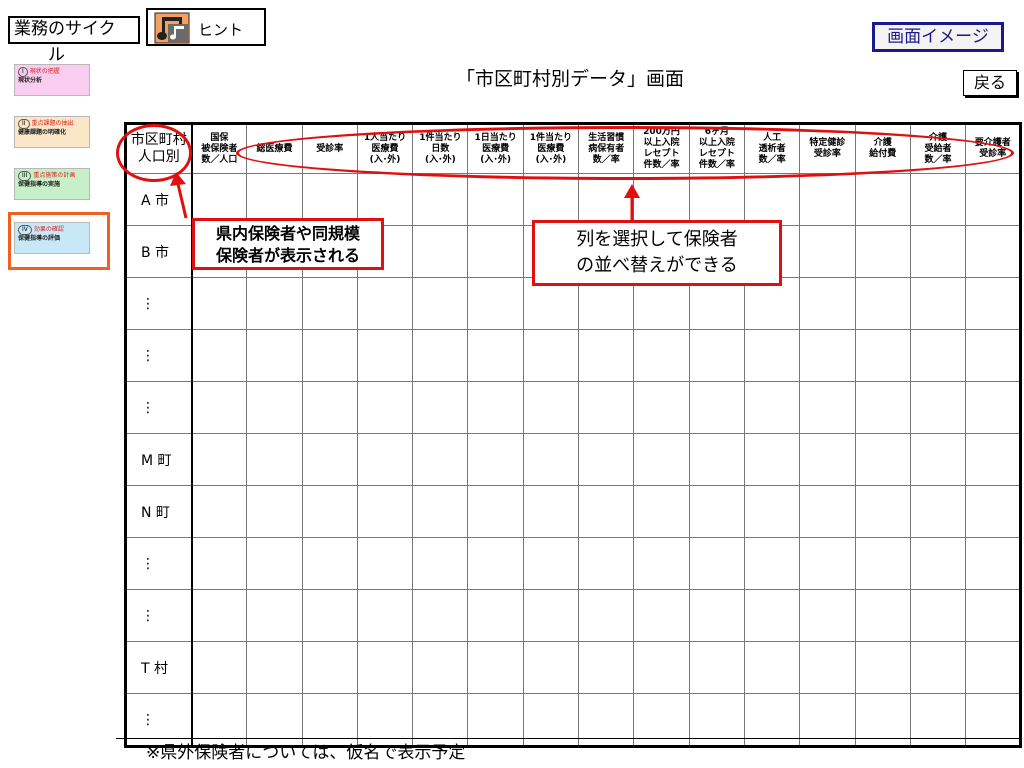 This screenshot has width=1024, height=768. I want to click on footnote: ※県外保険者については、仮名で表示予定, so click(306, 753).